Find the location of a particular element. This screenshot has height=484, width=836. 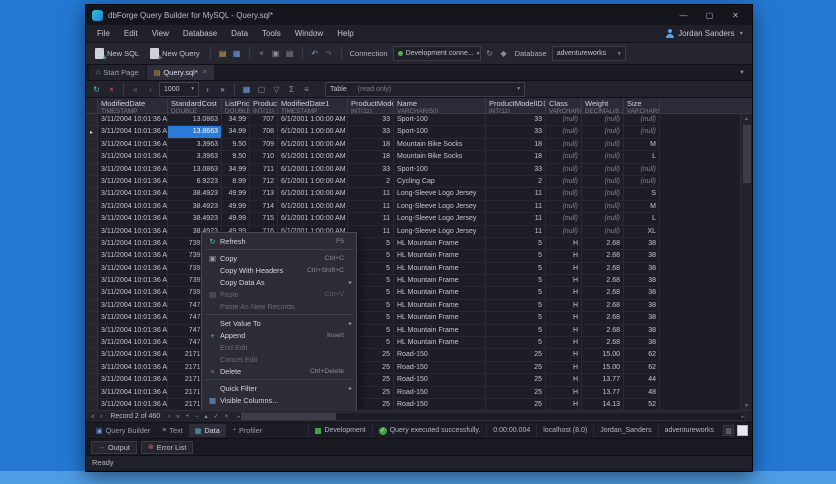

next-record-icon: › is located at coordinates (169, 417).